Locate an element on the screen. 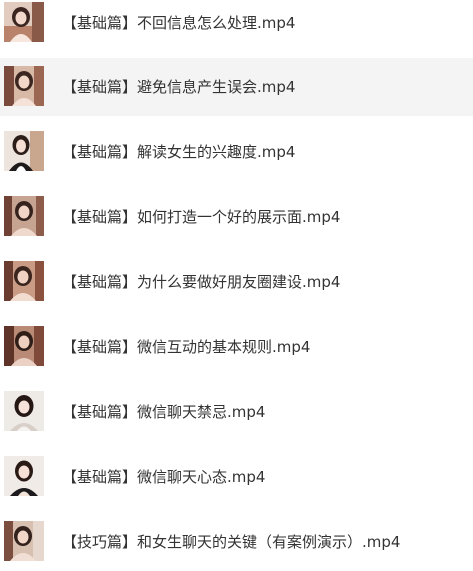 This screenshot has height=571, width=473. file-row: 【基础篇】为什么要做好朋友圈建设.mp4 is located at coordinates (236, 282).